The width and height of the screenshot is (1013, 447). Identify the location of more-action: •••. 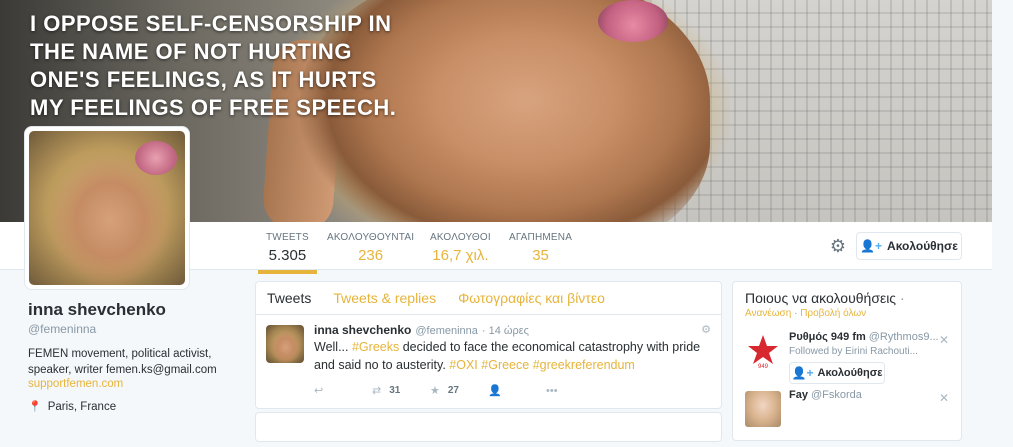
(575, 390).